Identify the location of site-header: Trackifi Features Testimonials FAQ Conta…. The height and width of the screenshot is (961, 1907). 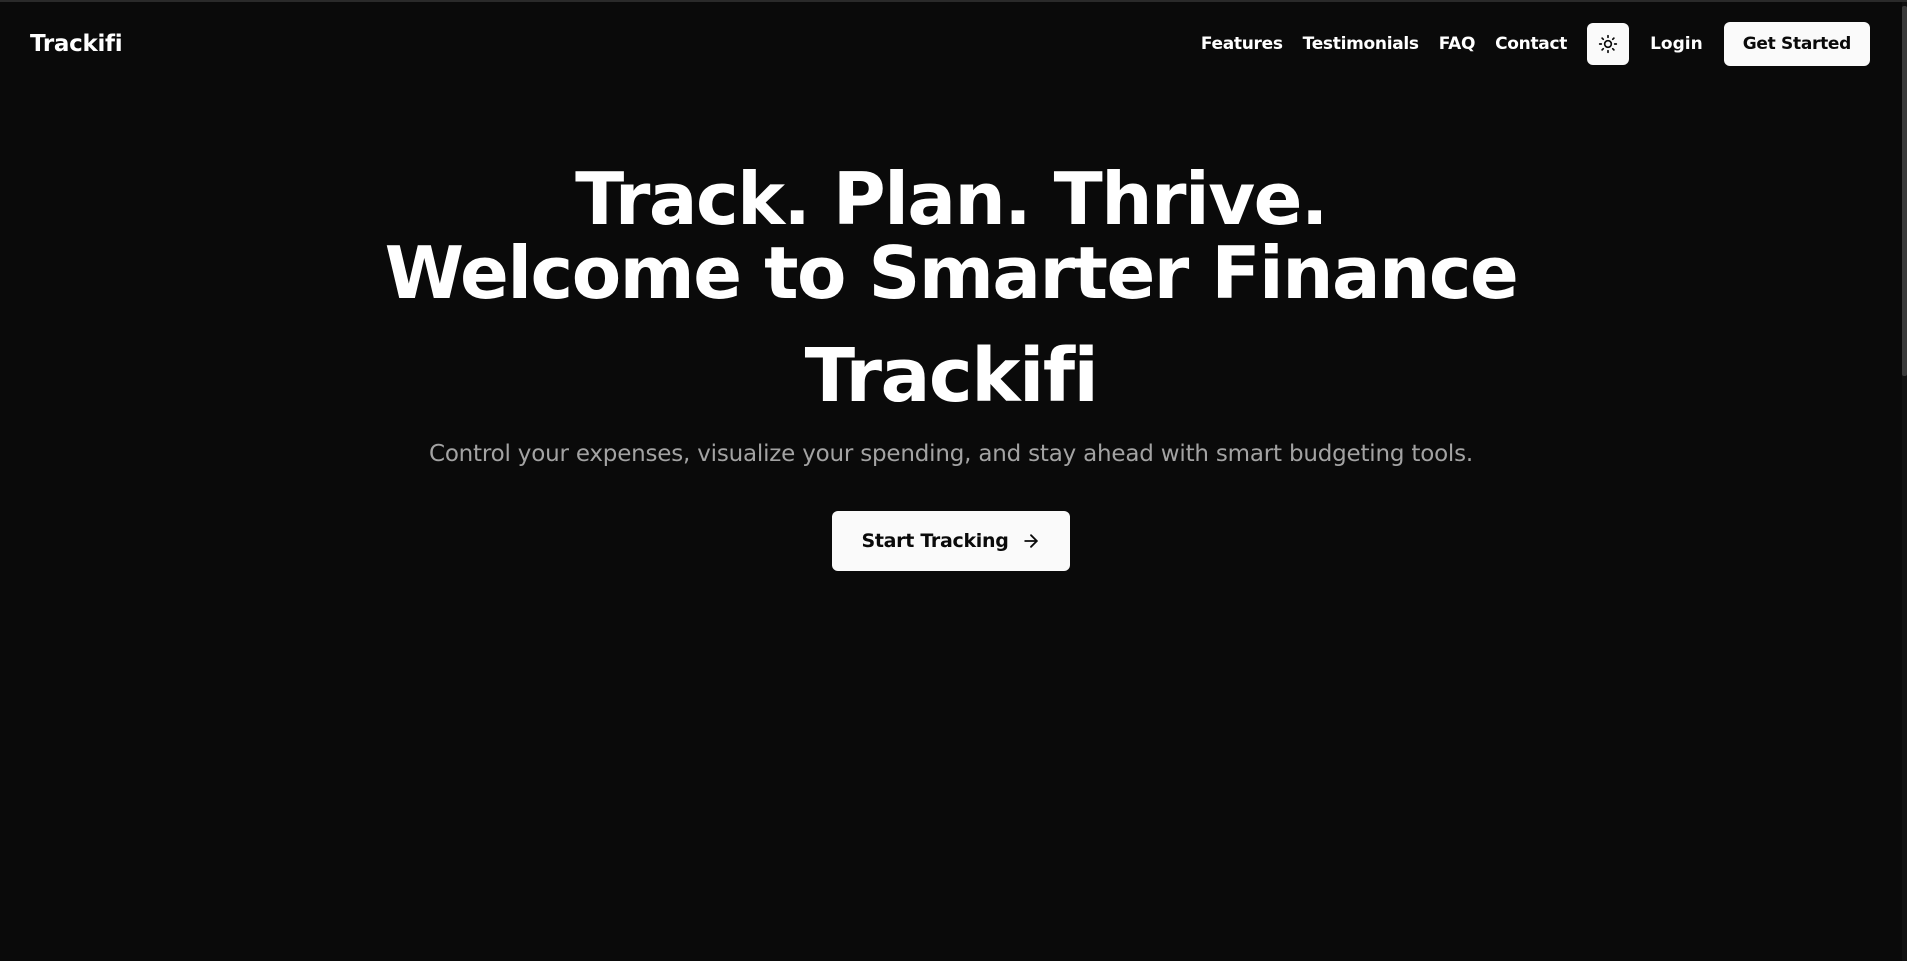
(935, 45).